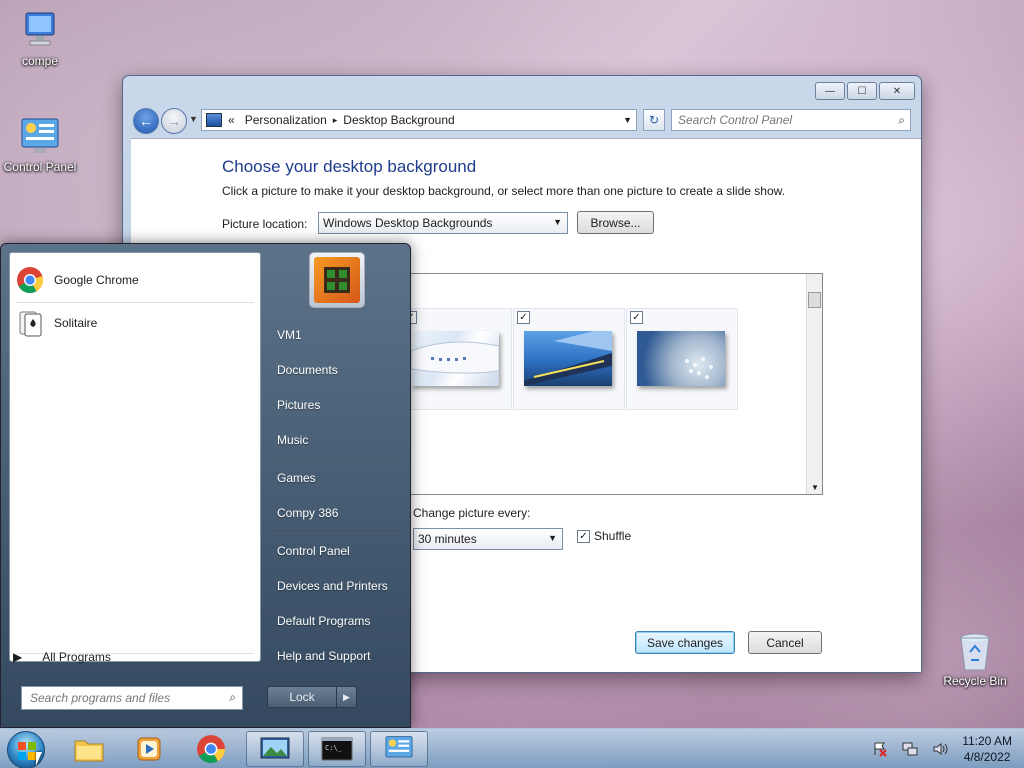 This screenshot has height=768, width=1024. What do you see at coordinates (987, 741) in the screenshot?
I see `clock-time: 11:20 AM` at bounding box center [987, 741].